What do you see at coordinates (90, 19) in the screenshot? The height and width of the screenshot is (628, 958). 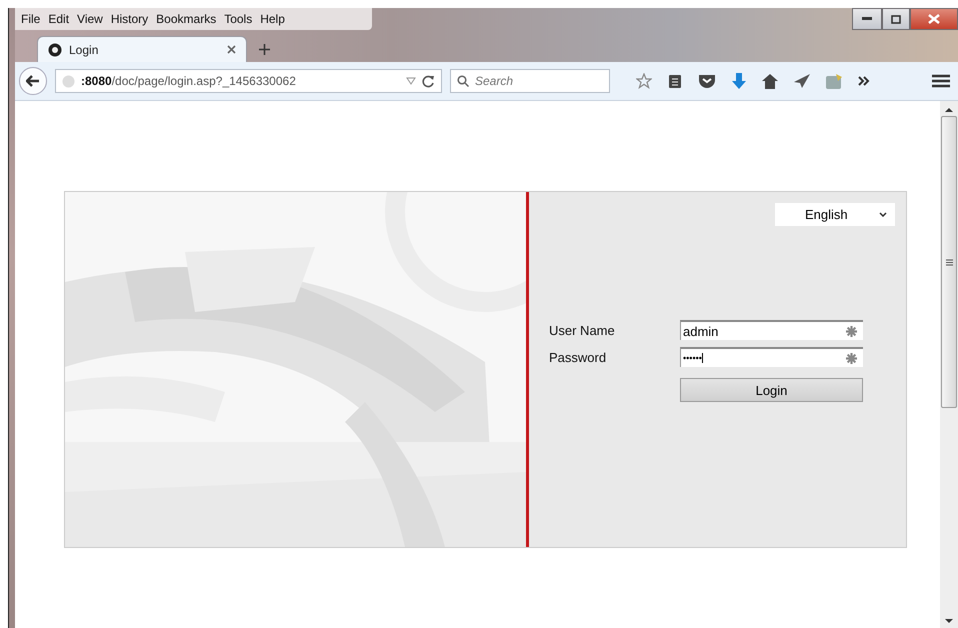 I see `menu-item: View` at bounding box center [90, 19].